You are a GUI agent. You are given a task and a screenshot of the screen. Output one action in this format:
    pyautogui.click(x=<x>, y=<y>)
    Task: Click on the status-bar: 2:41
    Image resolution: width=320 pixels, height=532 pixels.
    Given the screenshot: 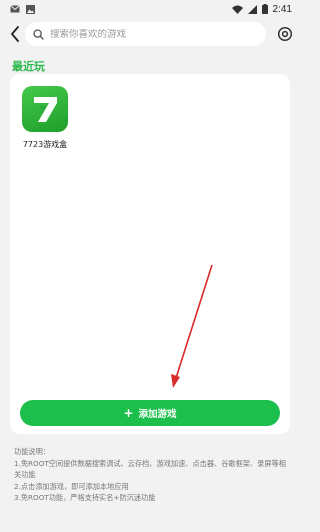 What is the action you would take?
    pyautogui.click(x=150, y=9)
    